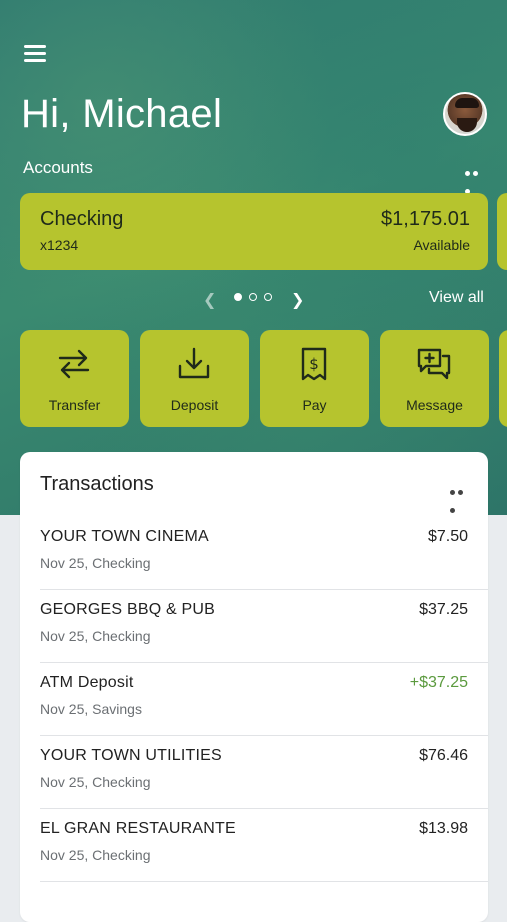 The width and height of the screenshot is (507, 922). What do you see at coordinates (264, 553) in the screenshot?
I see `transaction-row: YOUR TOWN CINEMA Nov 25, Checking $7.50` at bounding box center [264, 553].